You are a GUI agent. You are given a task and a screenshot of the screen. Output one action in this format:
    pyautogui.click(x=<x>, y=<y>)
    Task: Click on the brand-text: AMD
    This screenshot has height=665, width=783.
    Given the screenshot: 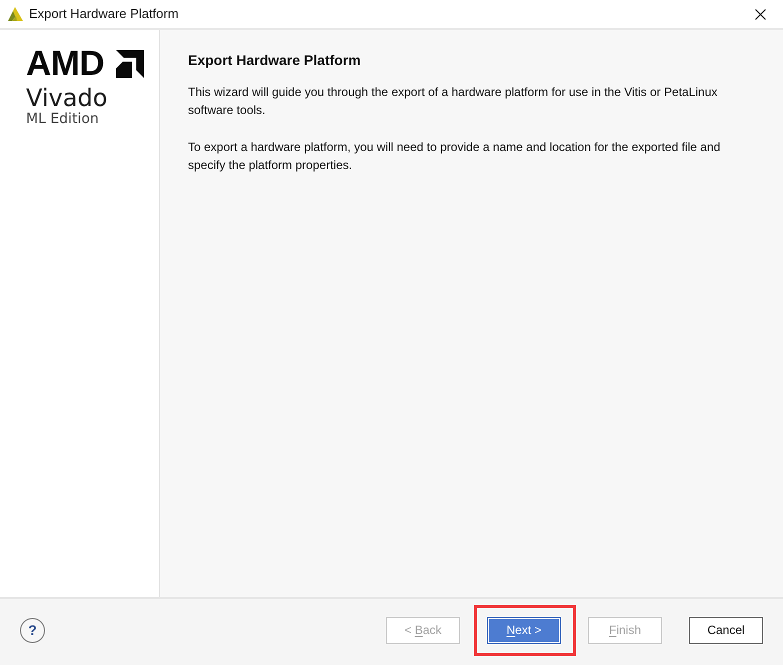 What is the action you would take?
    pyautogui.click(x=65, y=64)
    